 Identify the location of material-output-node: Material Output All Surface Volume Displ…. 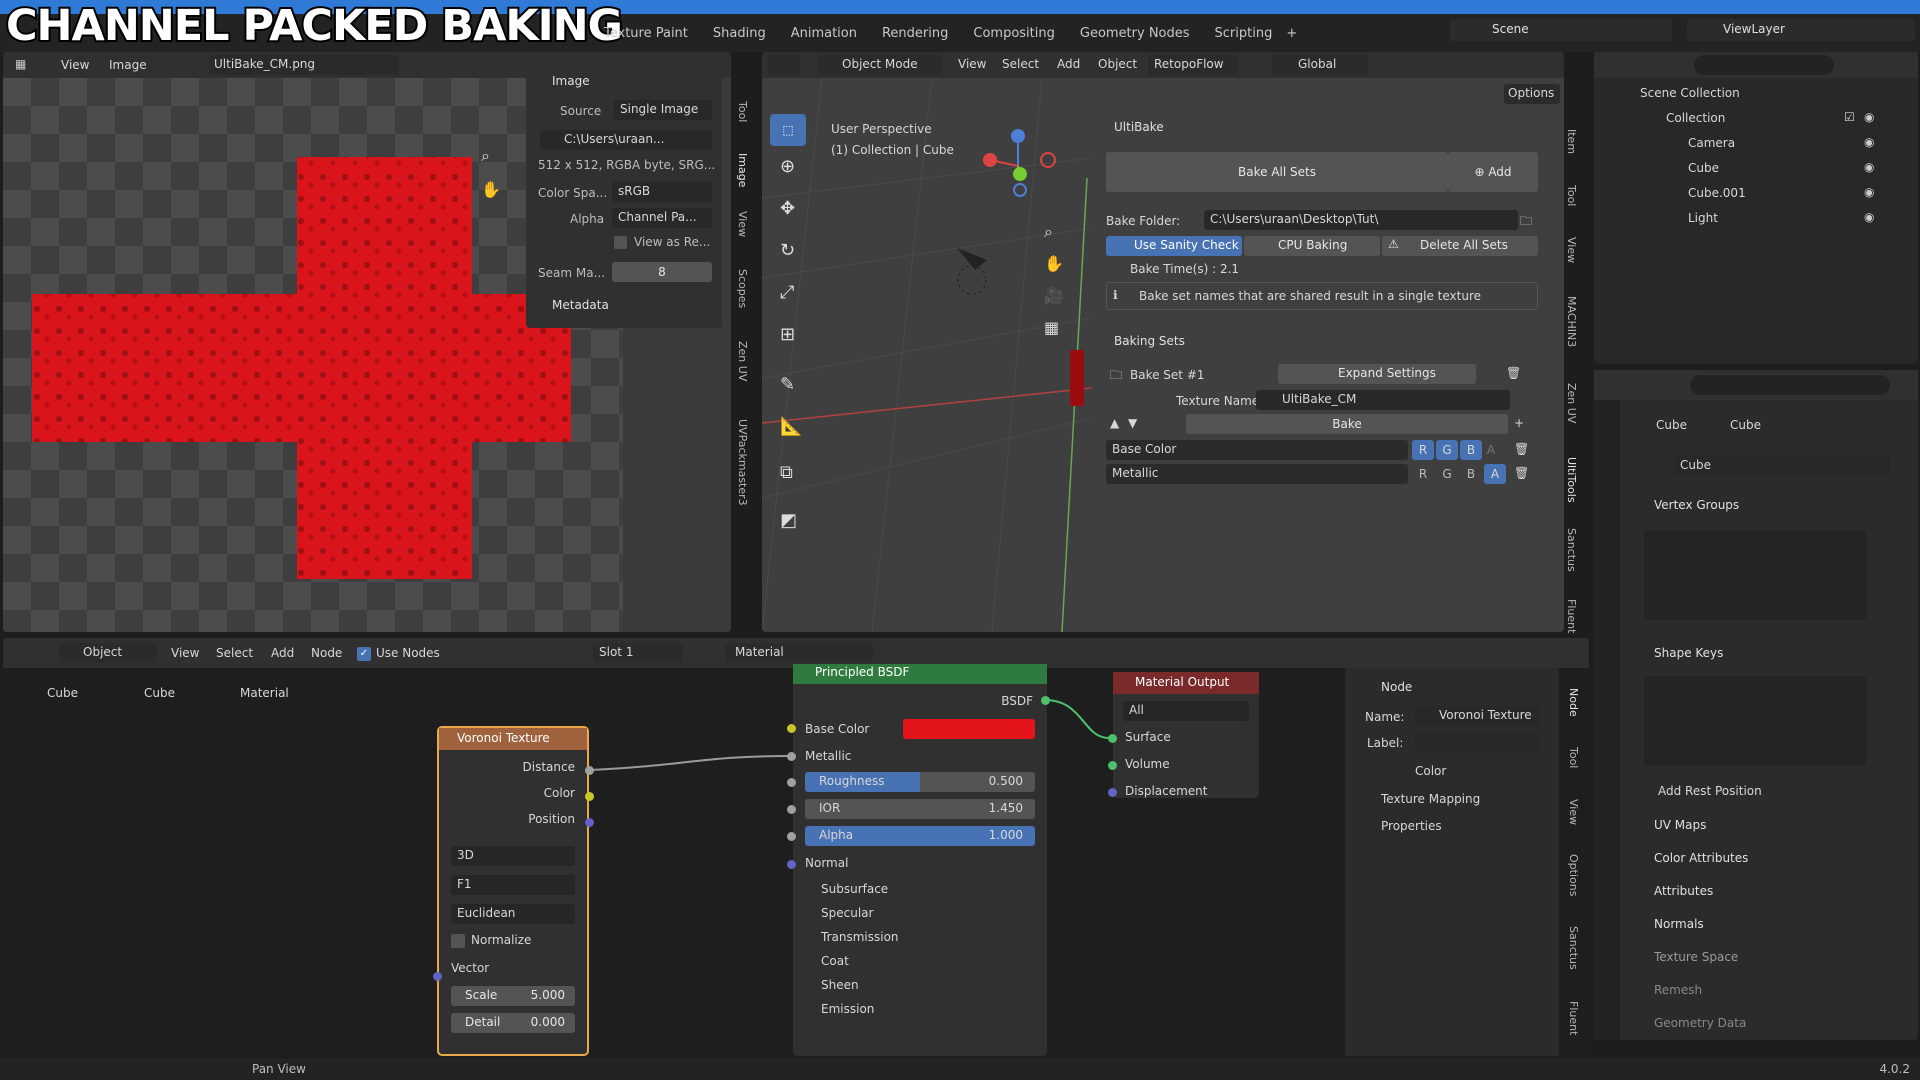
(1186, 735).